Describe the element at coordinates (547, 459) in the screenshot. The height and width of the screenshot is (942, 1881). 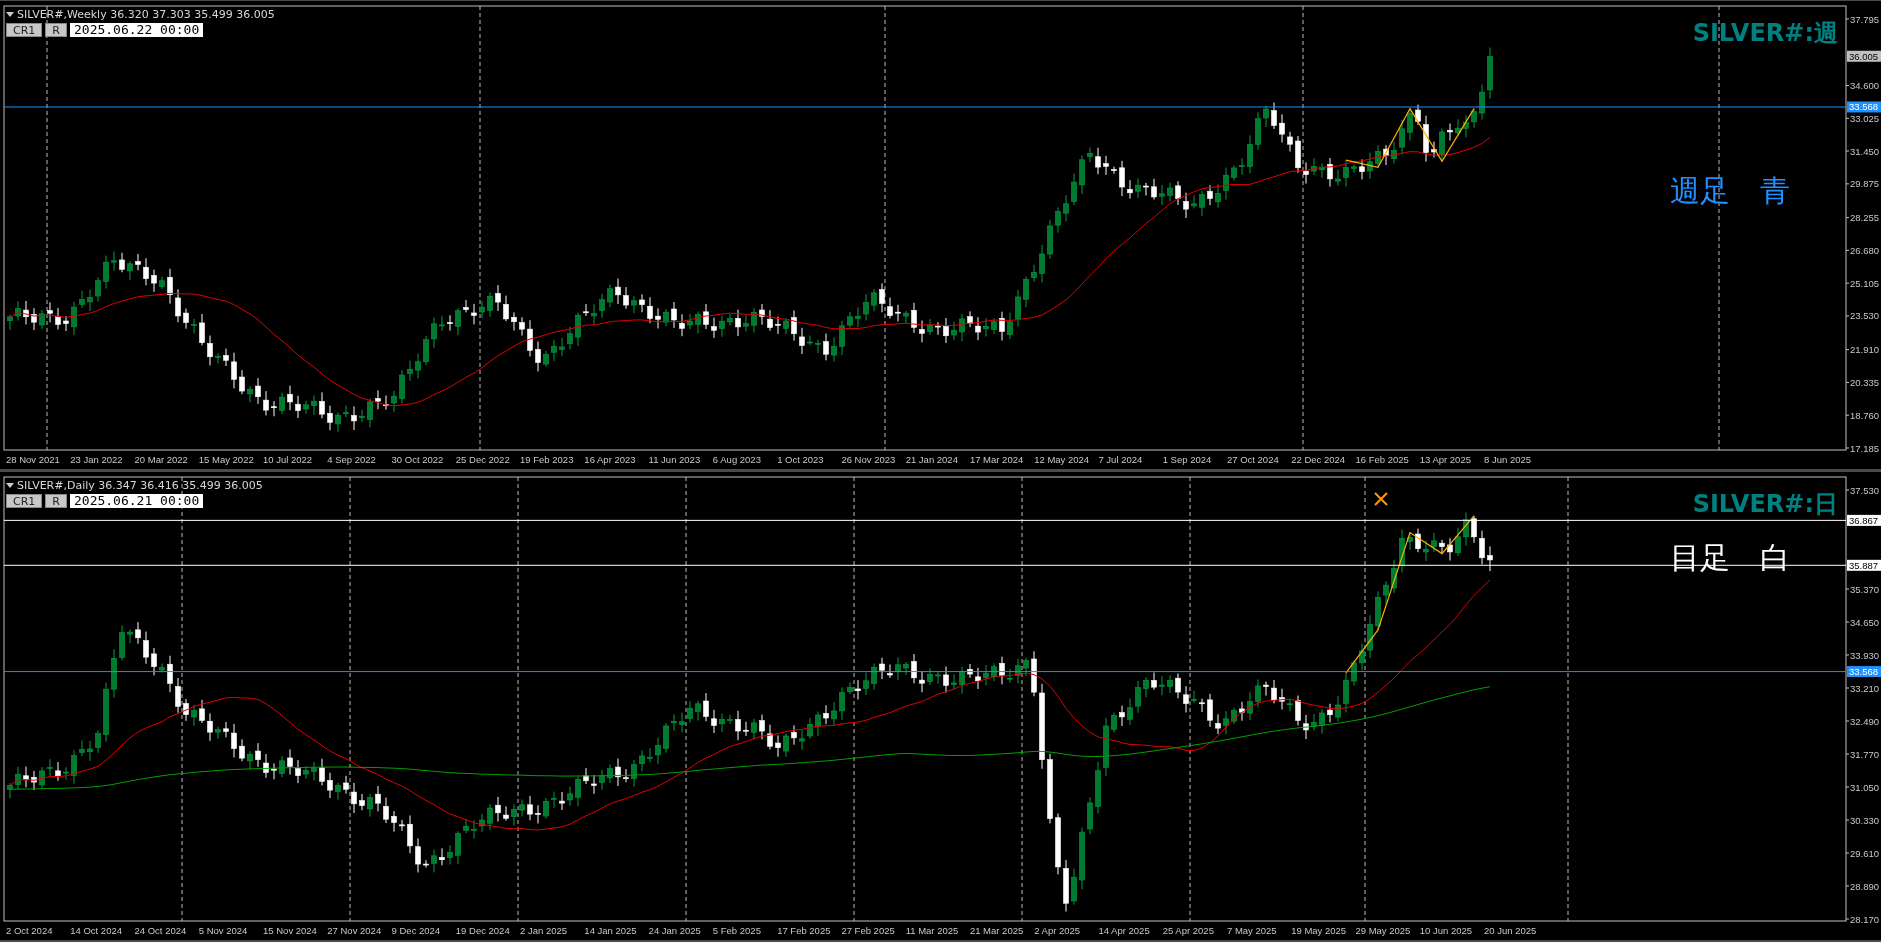
I see `date-label: 19 Feb 2023` at that location.